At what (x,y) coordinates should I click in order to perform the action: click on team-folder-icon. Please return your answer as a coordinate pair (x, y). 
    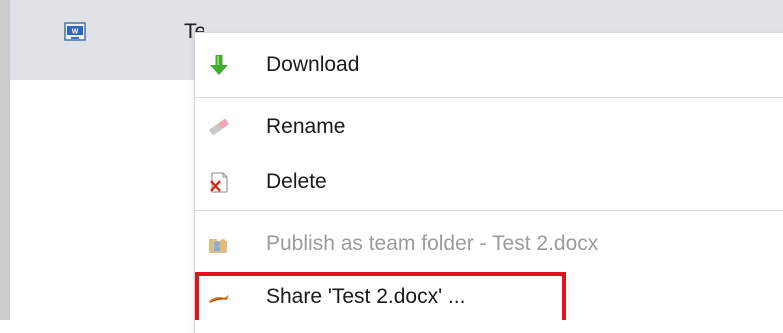
    Looking at the image, I should click on (219, 244).